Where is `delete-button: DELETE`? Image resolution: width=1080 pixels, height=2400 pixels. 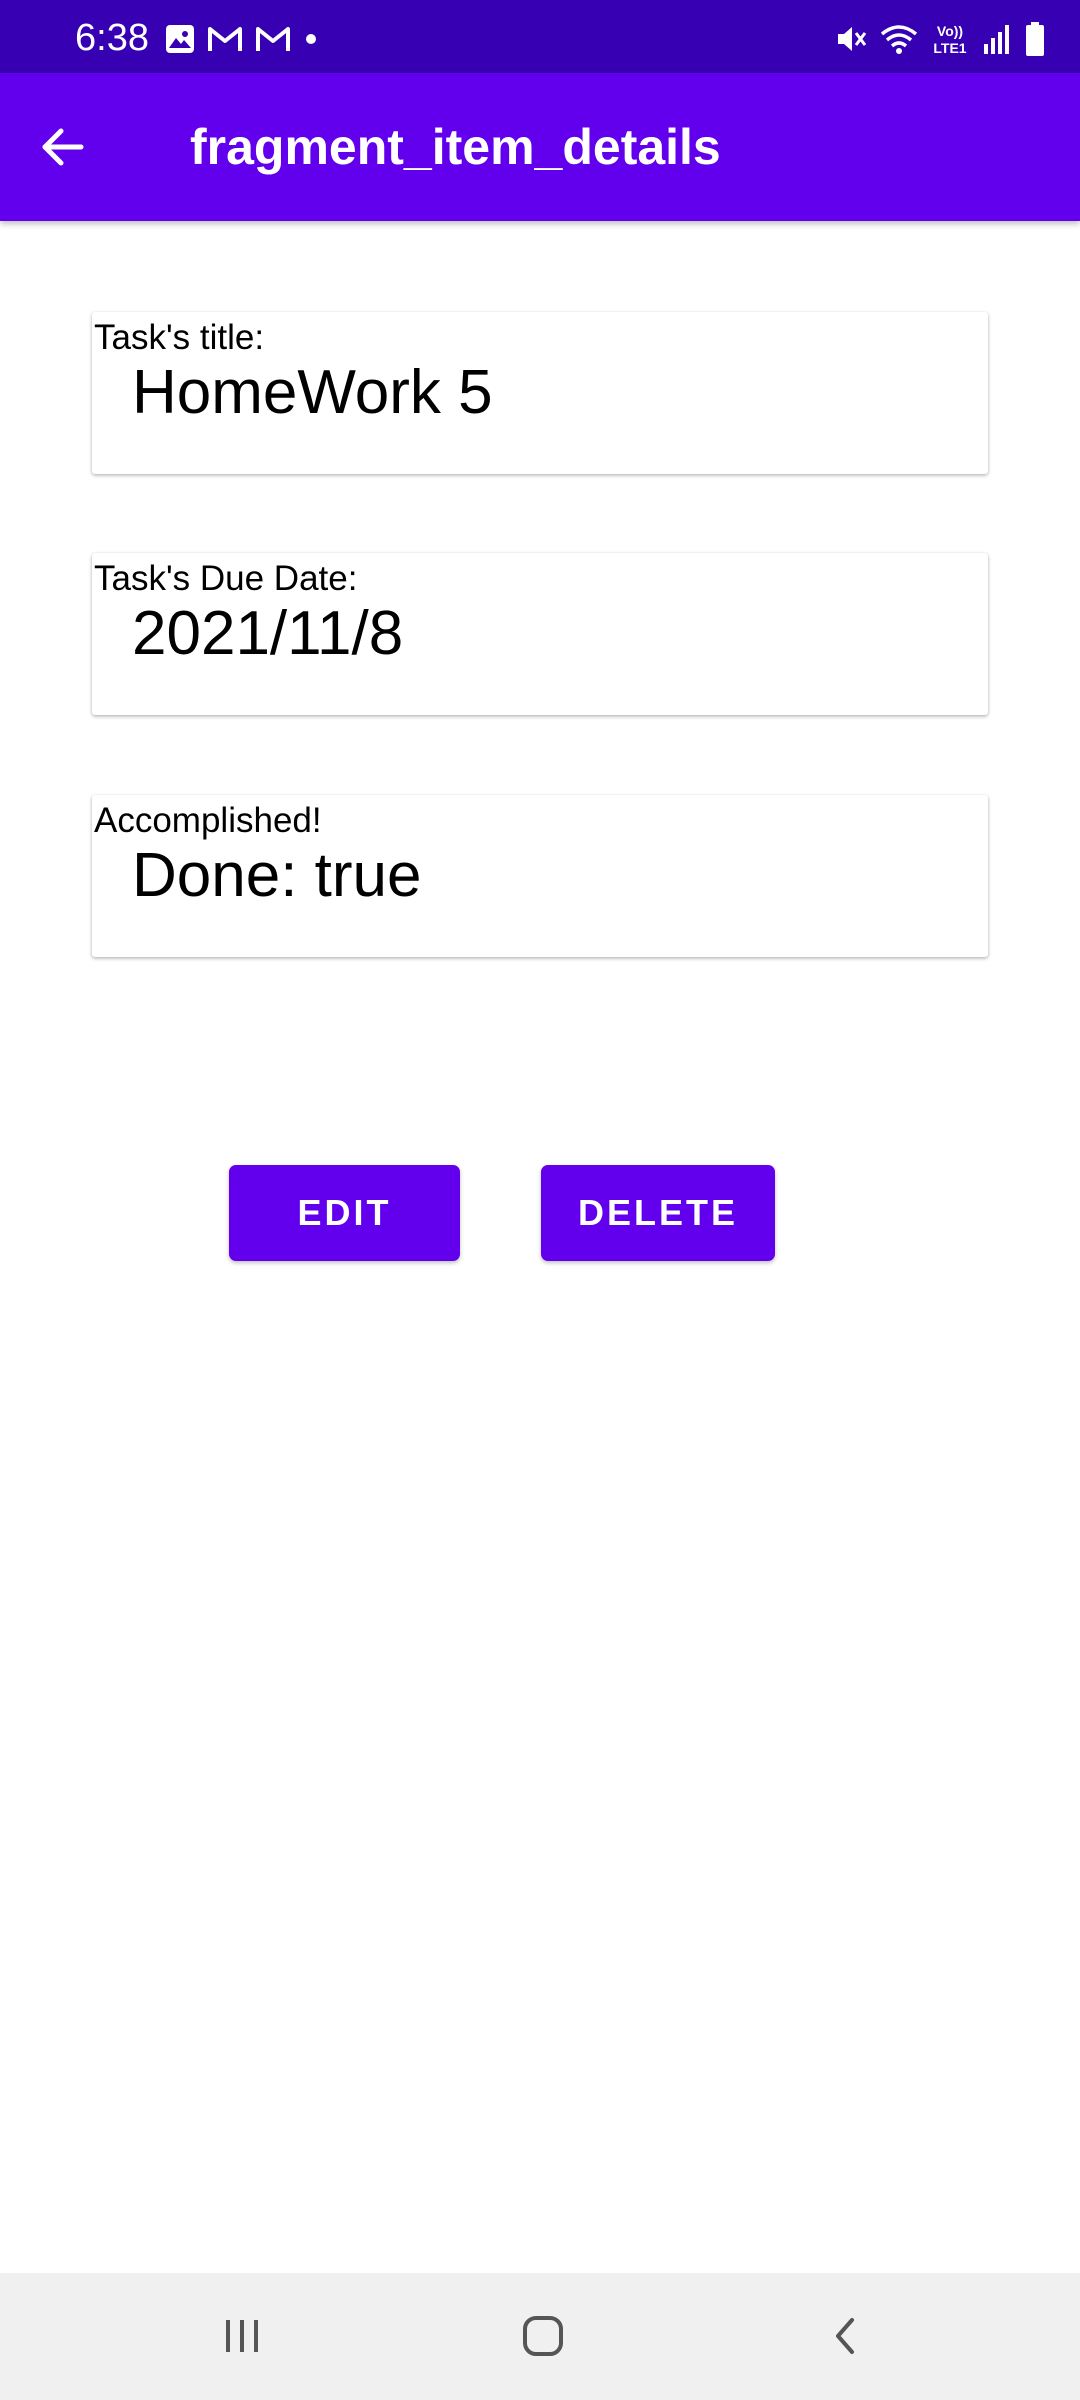
delete-button: DELETE is located at coordinates (658, 1213).